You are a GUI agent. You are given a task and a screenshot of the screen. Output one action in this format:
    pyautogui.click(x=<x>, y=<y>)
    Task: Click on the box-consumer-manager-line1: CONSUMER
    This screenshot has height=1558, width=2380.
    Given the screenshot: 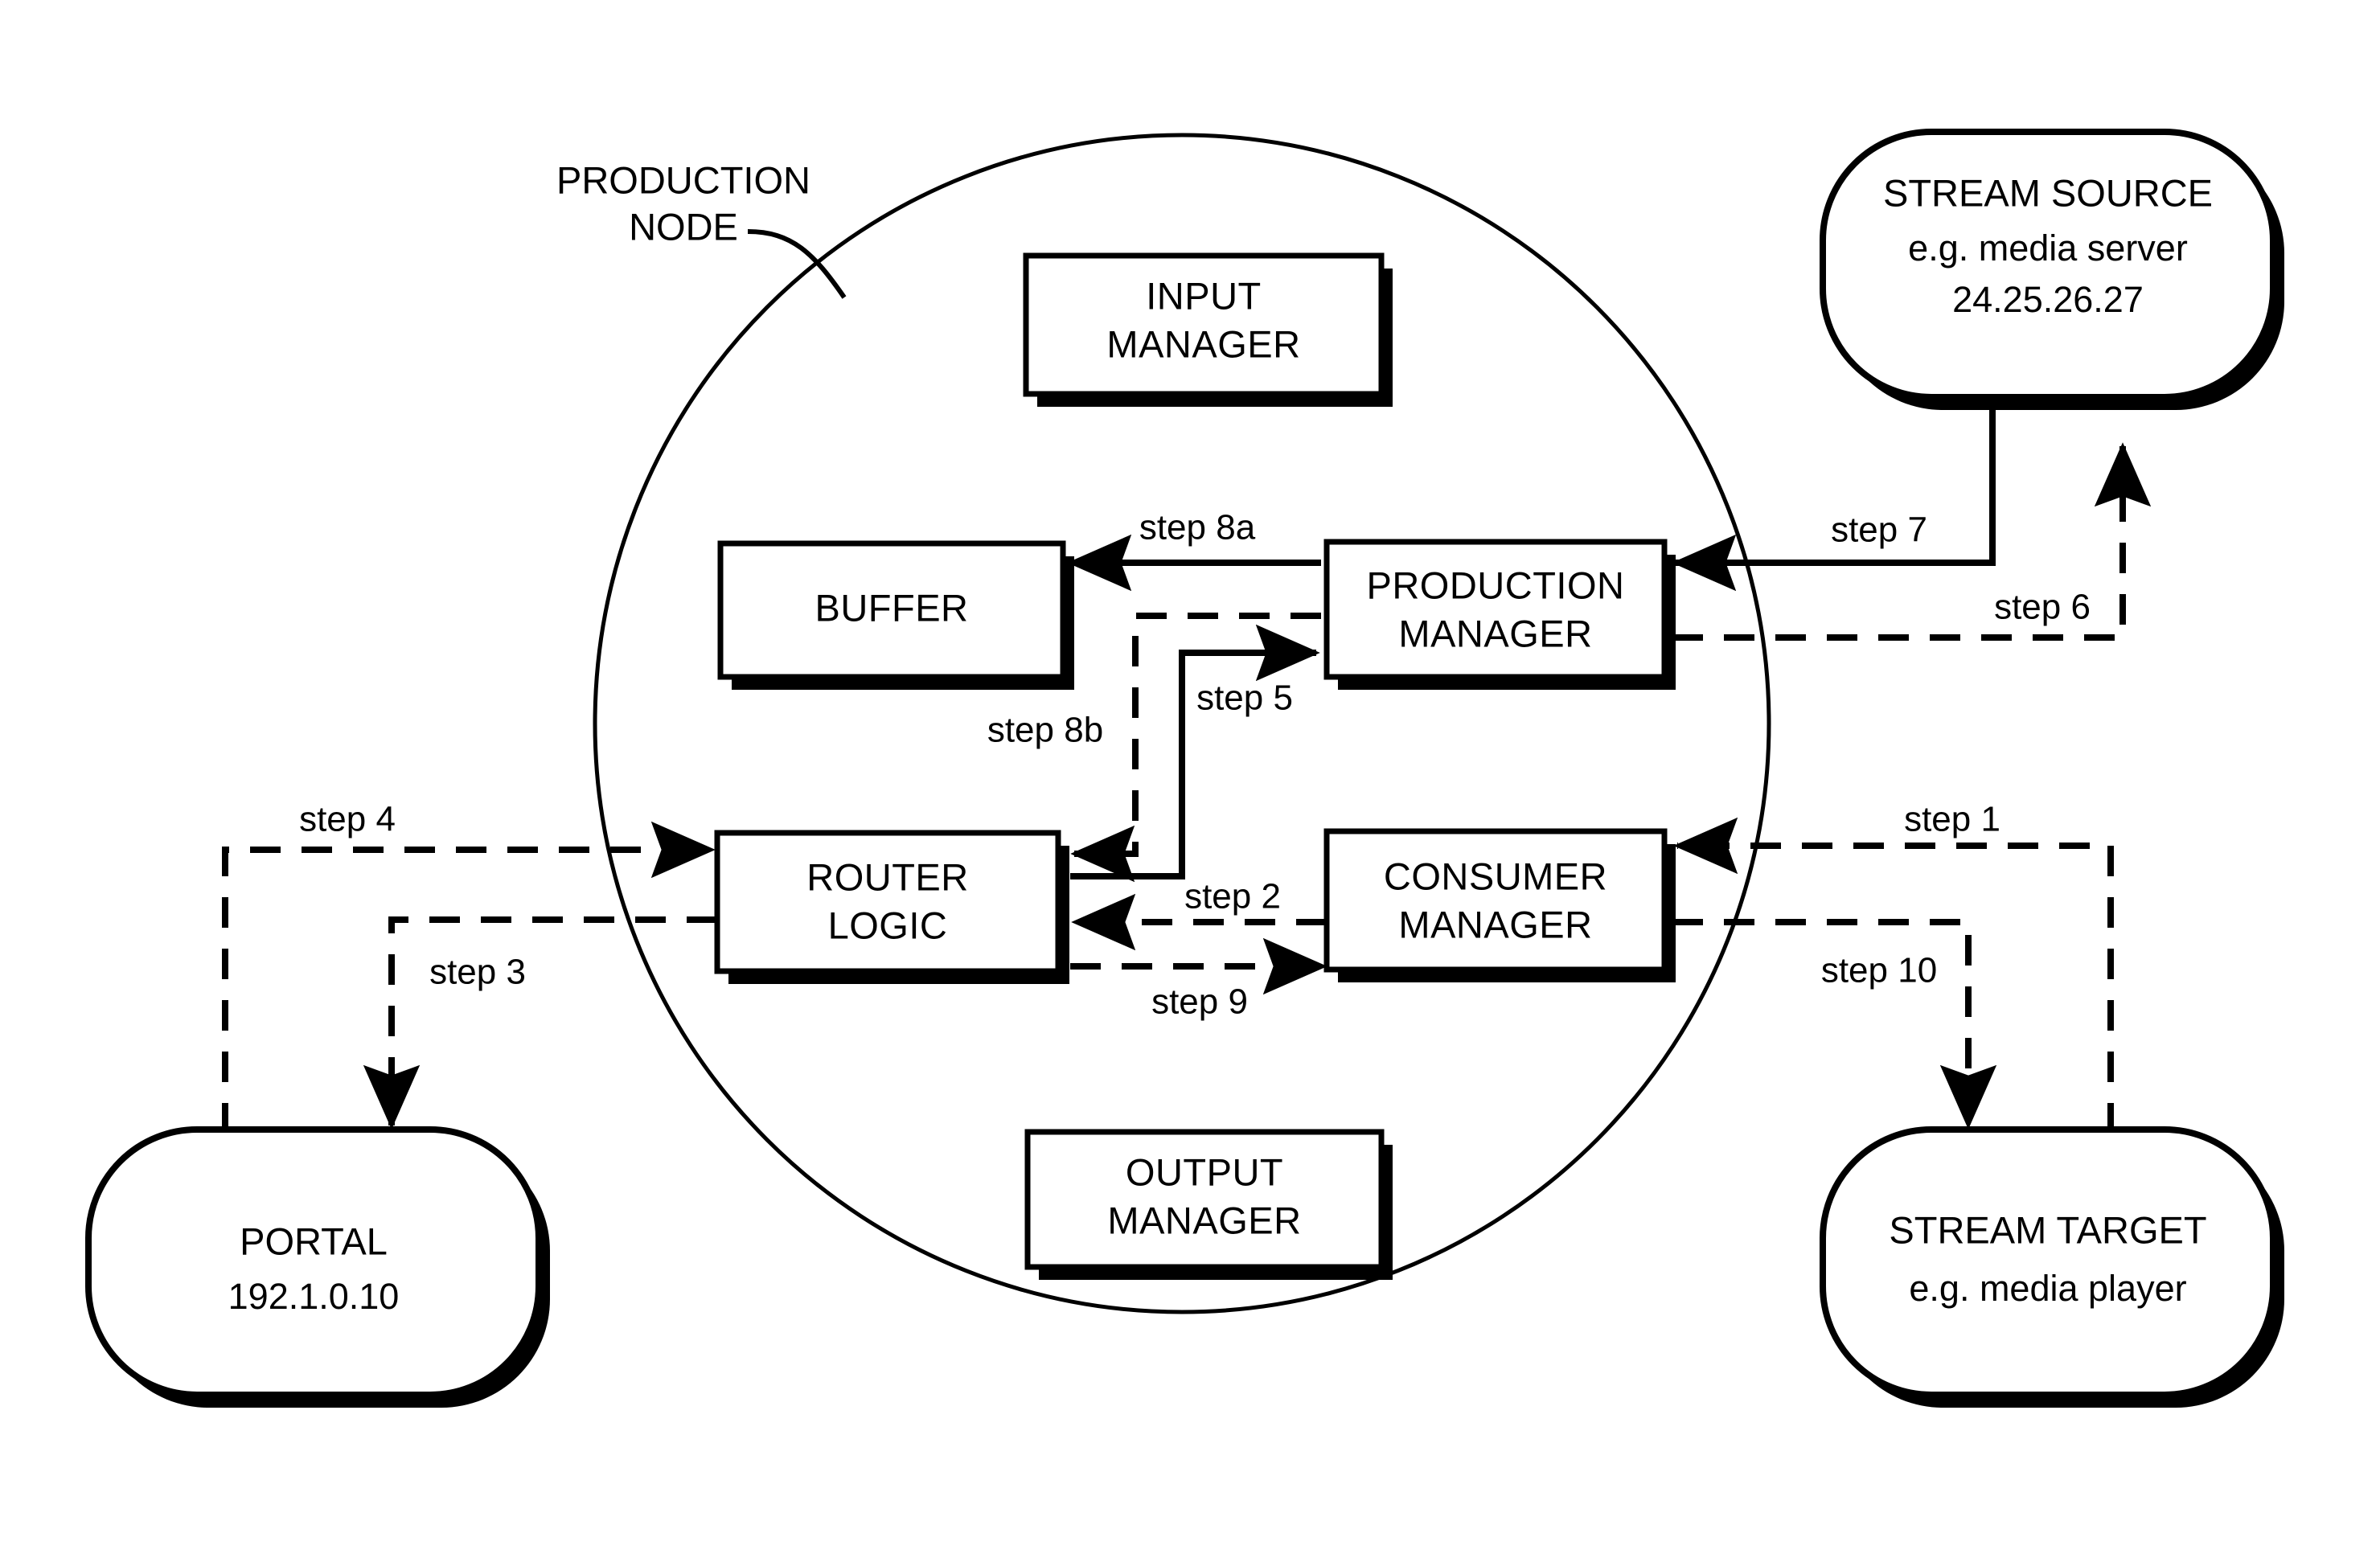 What is the action you would take?
    pyautogui.click(x=1495, y=876)
    